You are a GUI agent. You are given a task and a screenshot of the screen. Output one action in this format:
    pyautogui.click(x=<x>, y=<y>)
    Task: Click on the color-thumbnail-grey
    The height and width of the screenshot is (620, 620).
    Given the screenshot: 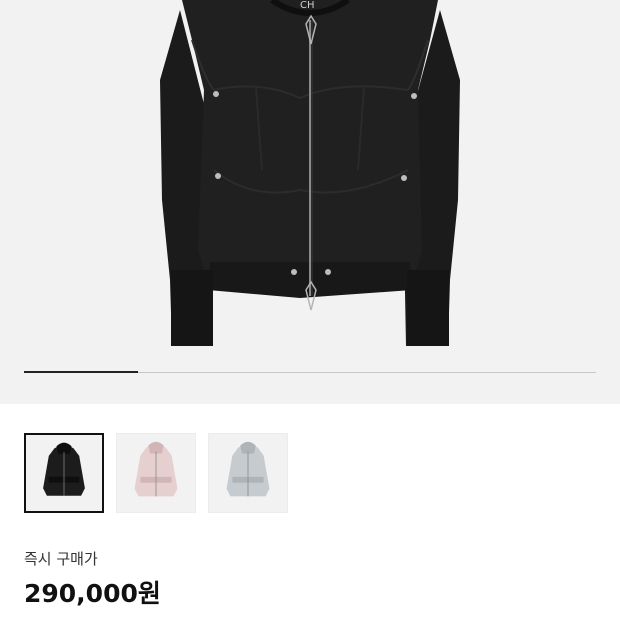 What is the action you would take?
    pyautogui.click(x=248, y=473)
    